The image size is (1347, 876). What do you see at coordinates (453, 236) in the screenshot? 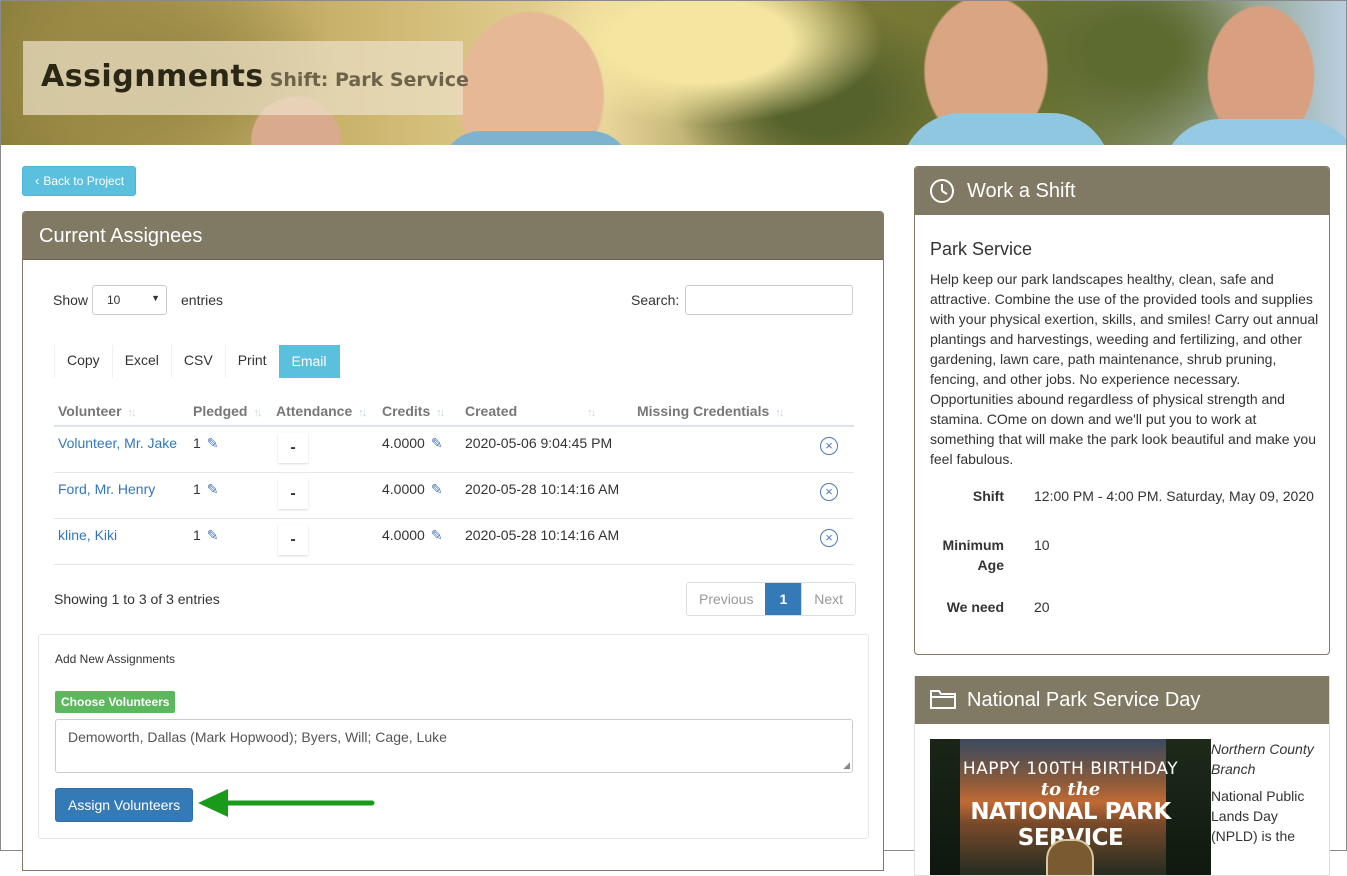
I see `current-assignees-title: Current Assignees` at bounding box center [453, 236].